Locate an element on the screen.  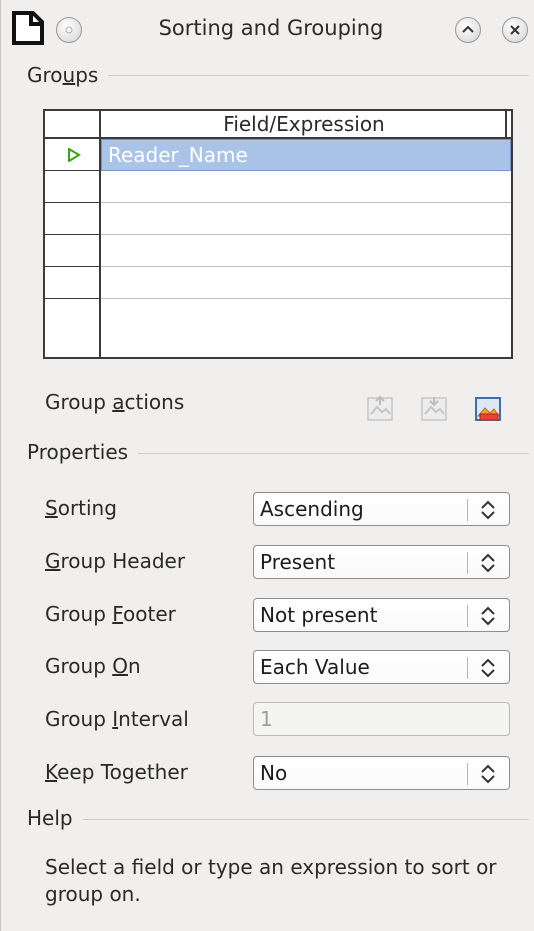
group-footer-label: Group Footer is located at coordinates (110, 614).